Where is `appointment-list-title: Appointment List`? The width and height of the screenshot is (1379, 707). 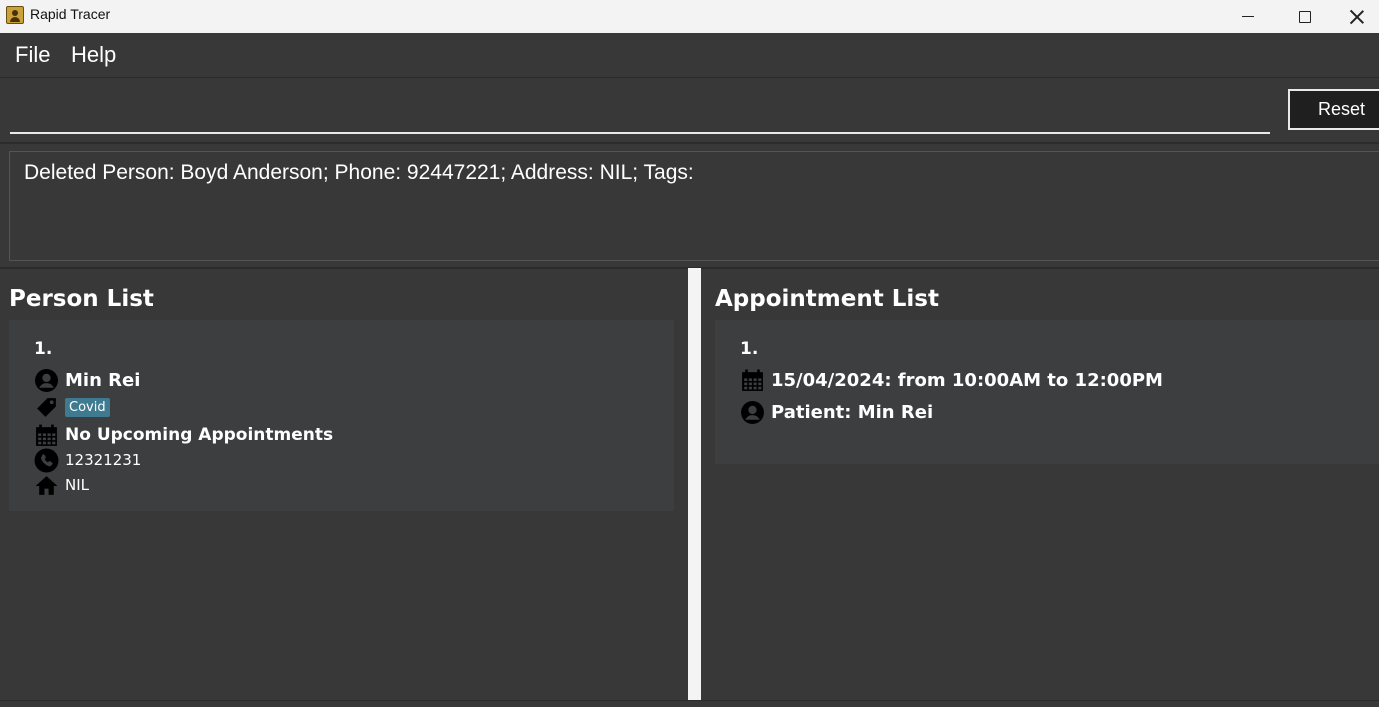
appointment-list-title: Appointment List is located at coordinates (827, 299).